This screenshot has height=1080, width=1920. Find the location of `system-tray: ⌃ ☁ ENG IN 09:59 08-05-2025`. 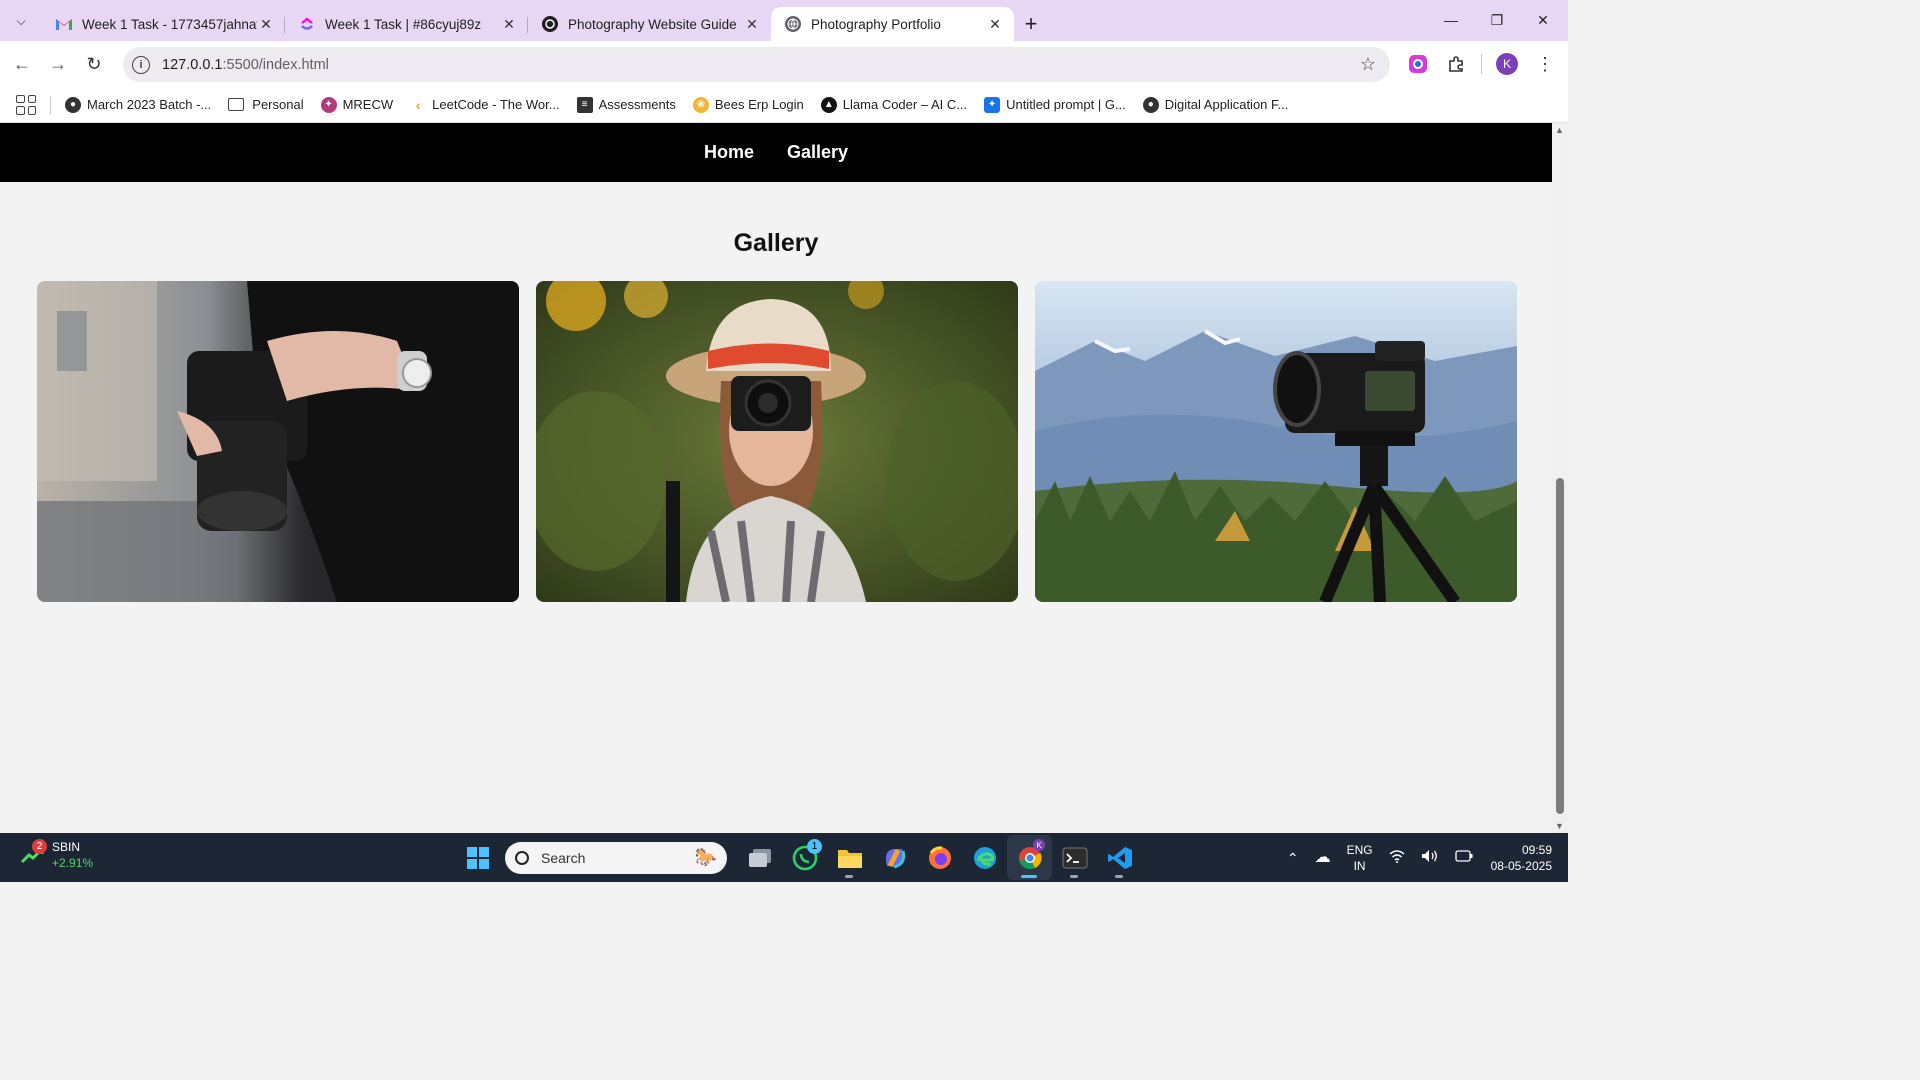

system-tray: ⌃ ☁ ENG IN 09:59 08-05-2025 is located at coordinates (1423, 857).